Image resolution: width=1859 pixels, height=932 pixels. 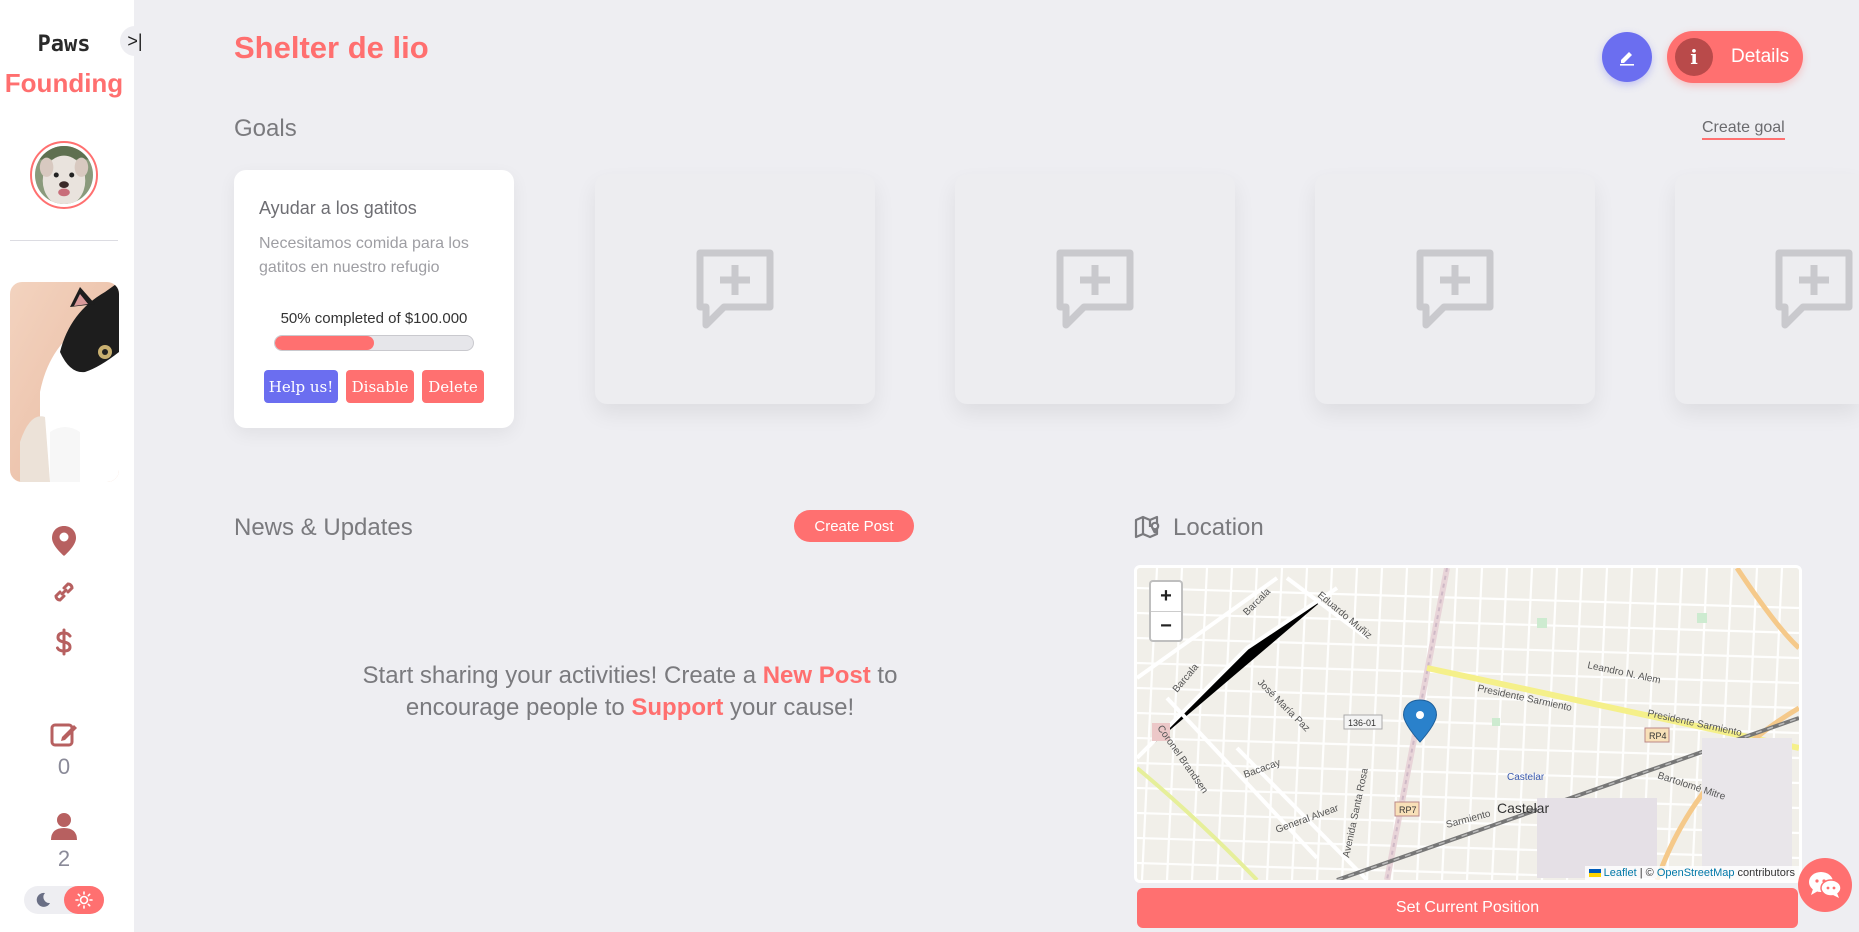 What do you see at coordinates (64, 734) in the screenshot?
I see `edit-icon` at bounding box center [64, 734].